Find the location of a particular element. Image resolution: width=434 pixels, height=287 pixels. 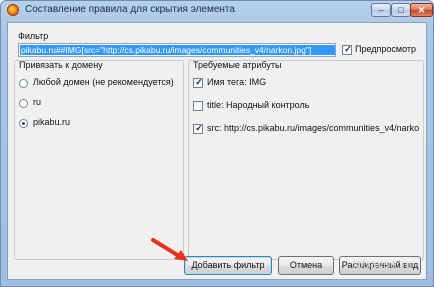

radio-button-selected is located at coordinates (23, 123).